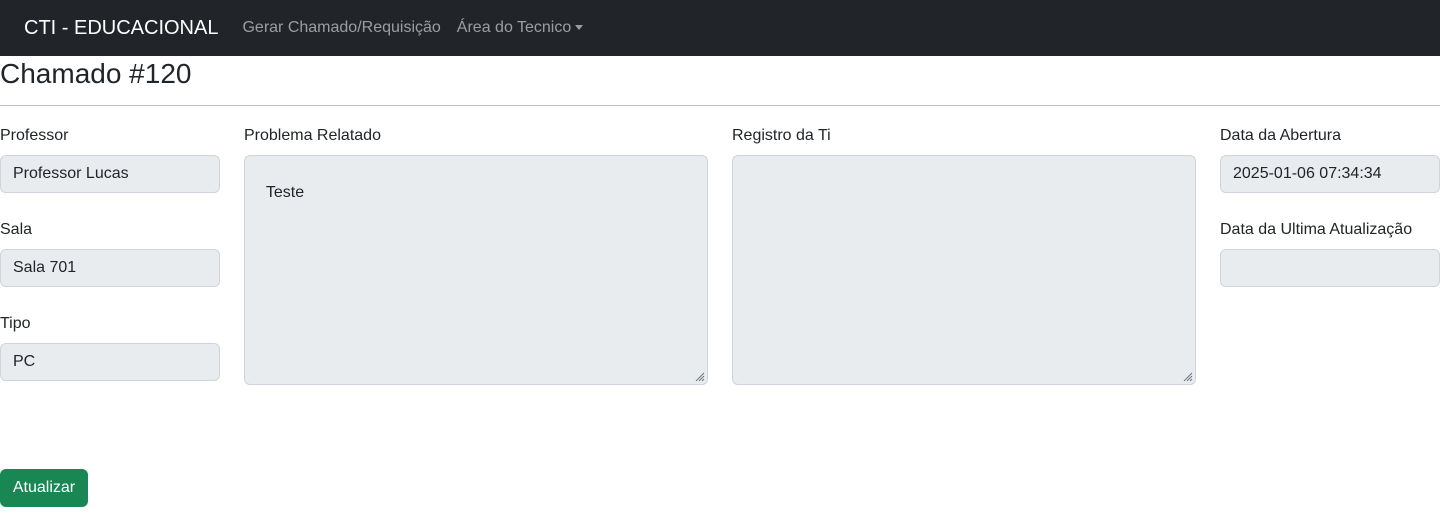  What do you see at coordinates (1330, 268) in the screenshot?
I see `data-atualizacao-field` at bounding box center [1330, 268].